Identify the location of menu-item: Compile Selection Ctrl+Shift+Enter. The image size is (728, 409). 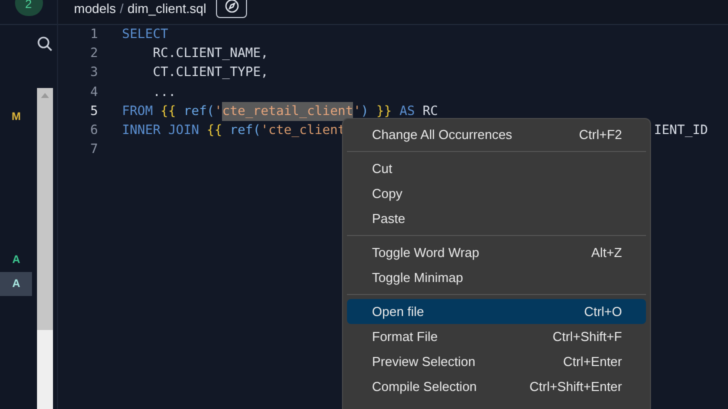
(496, 386).